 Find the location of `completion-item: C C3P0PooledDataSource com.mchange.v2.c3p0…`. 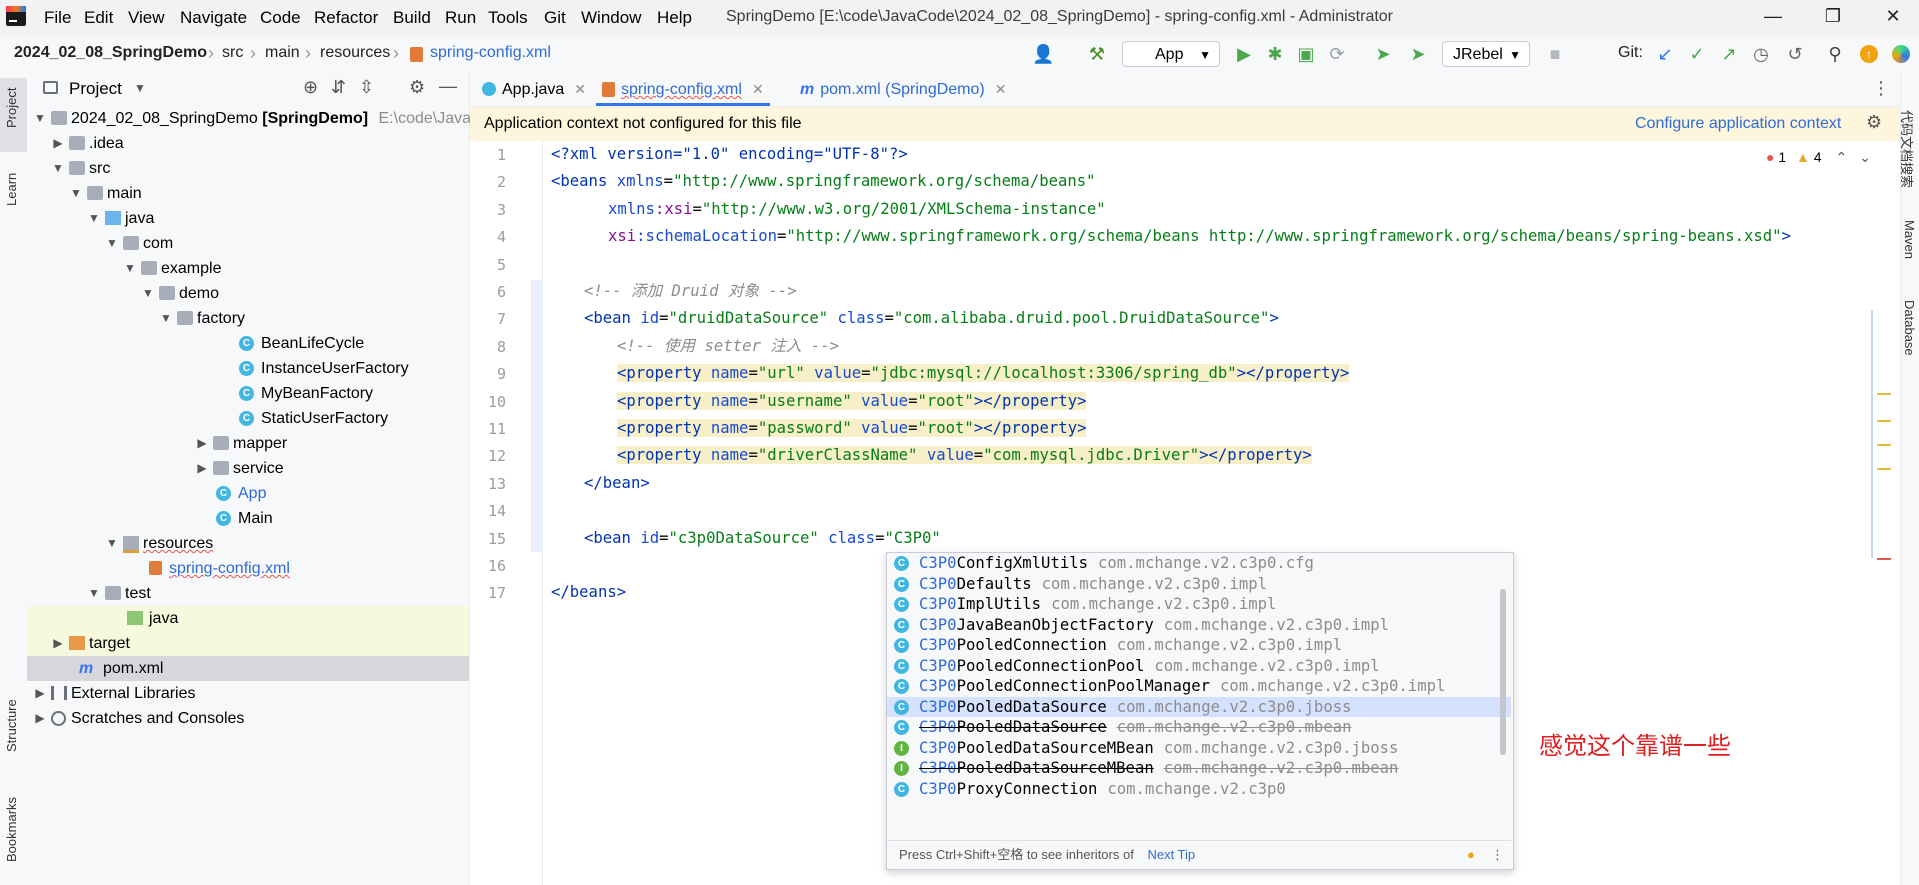

completion-item: C C3P0PooledDataSource com.mchange.v2.c3p0… is located at coordinates (1199, 706).